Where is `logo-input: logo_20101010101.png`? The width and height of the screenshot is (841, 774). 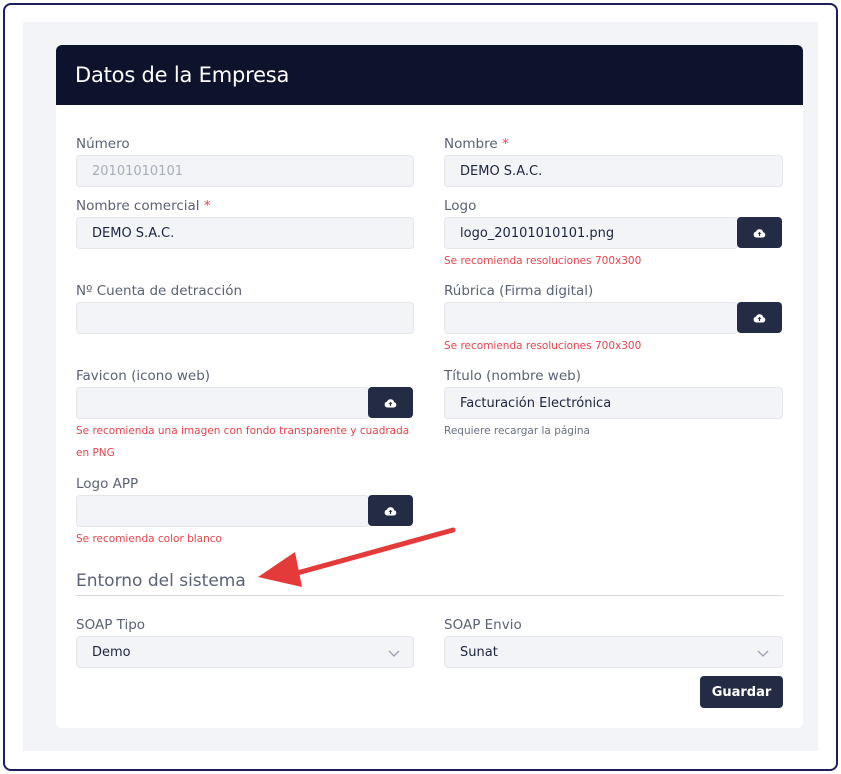
logo-input: logo_20101010101.png is located at coordinates (591, 233).